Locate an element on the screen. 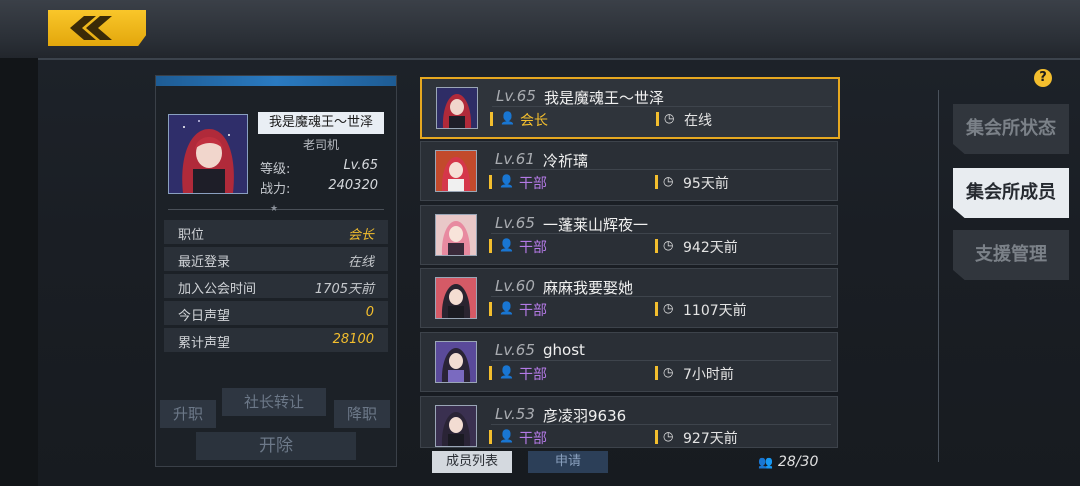  member-level: Lv.61 is located at coordinates (515, 159).